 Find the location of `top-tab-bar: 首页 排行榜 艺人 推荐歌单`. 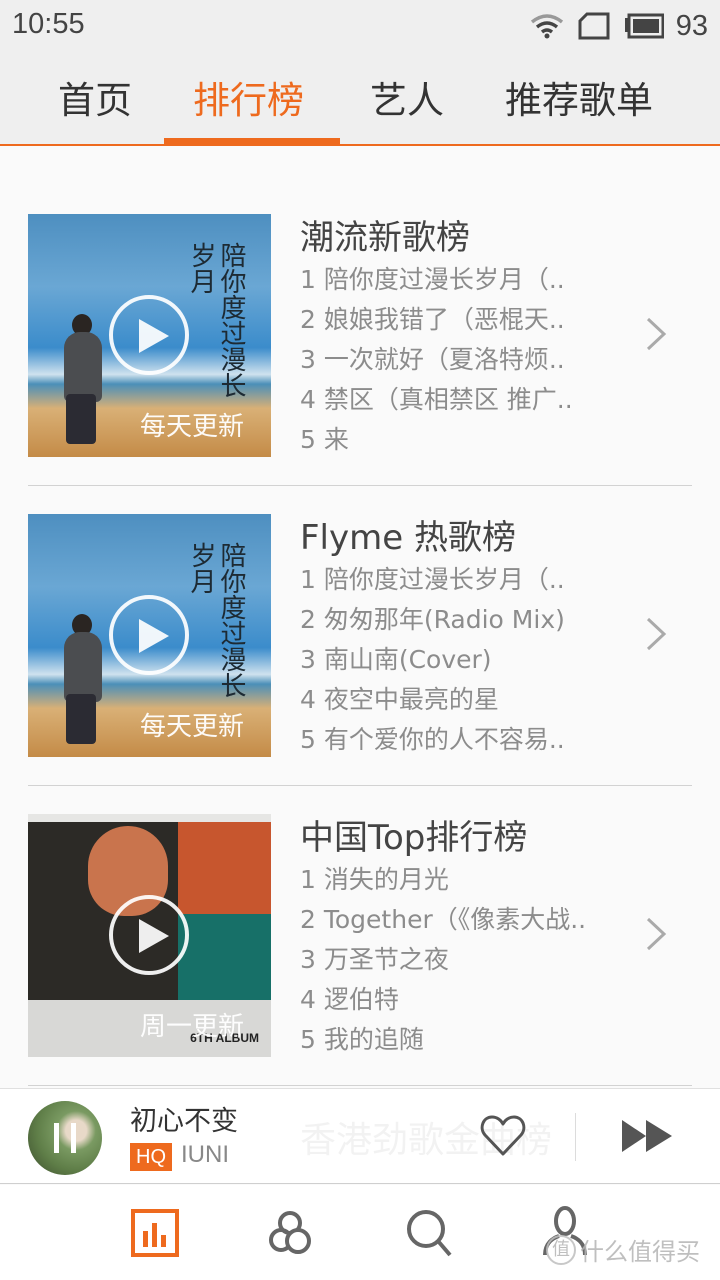

top-tab-bar: 首页 排行榜 艺人 推荐歌单 is located at coordinates (360, 99).